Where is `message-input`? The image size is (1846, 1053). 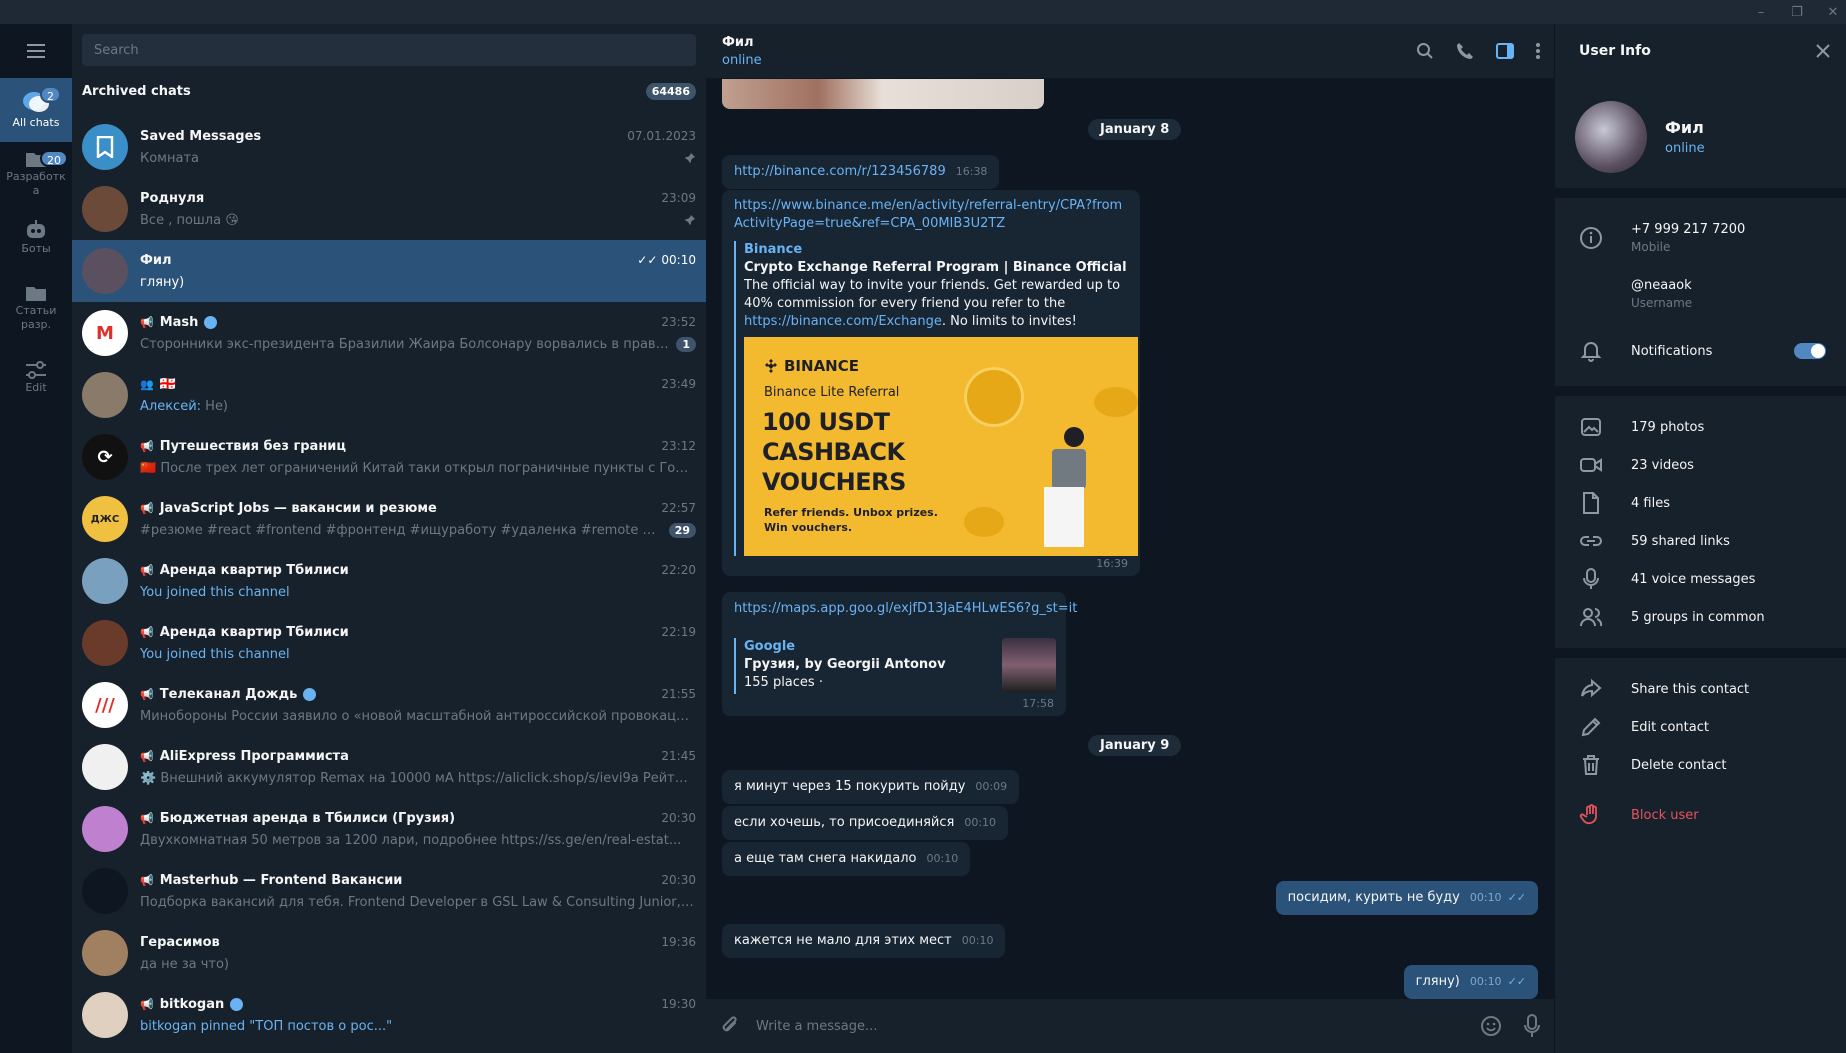 message-input is located at coordinates (1118, 1026).